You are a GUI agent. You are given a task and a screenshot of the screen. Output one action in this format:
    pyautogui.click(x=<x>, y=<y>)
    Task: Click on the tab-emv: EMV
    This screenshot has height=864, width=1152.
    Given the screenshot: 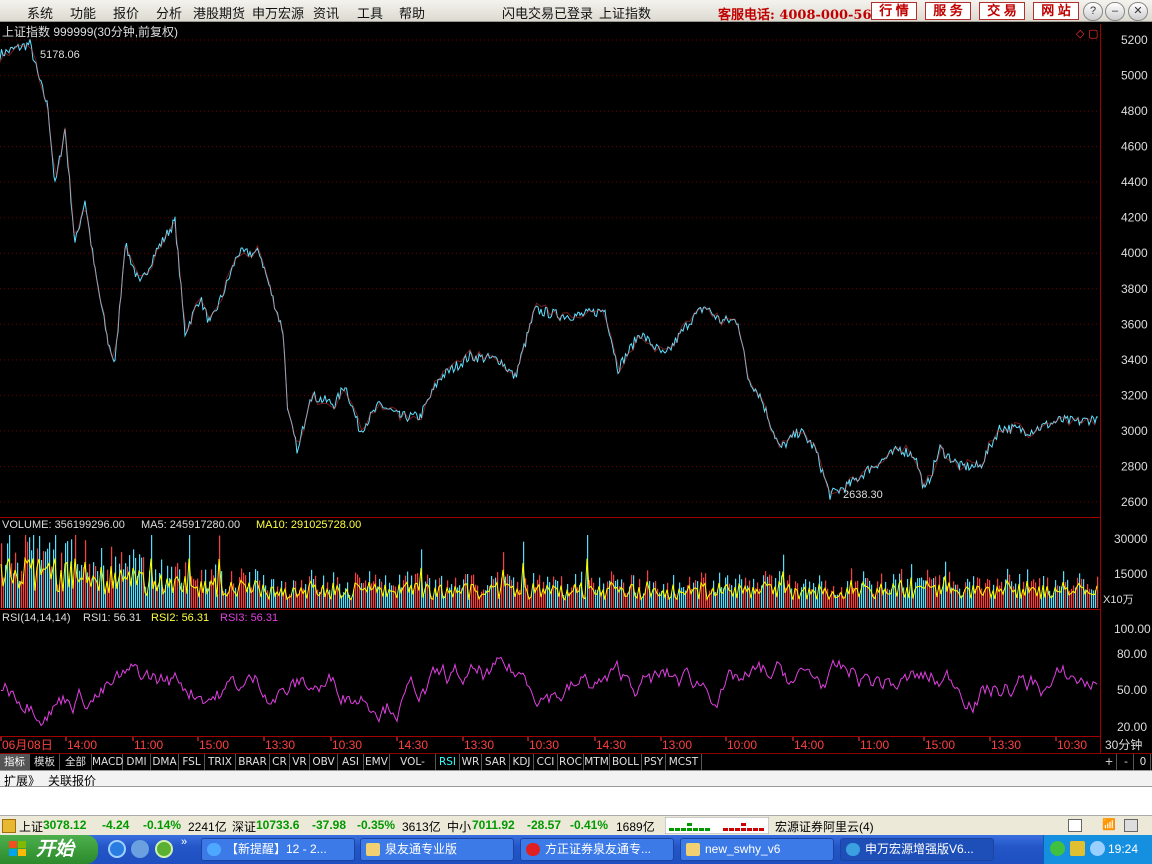 What is the action you would take?
    pyautogui.click(x=377, y=762)
    